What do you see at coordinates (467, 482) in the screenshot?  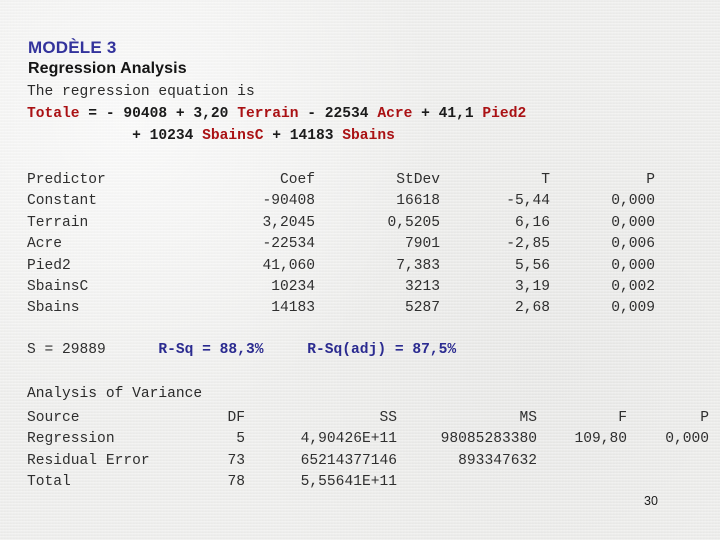 I see `cell-ms` at bounding box center [467, 482].